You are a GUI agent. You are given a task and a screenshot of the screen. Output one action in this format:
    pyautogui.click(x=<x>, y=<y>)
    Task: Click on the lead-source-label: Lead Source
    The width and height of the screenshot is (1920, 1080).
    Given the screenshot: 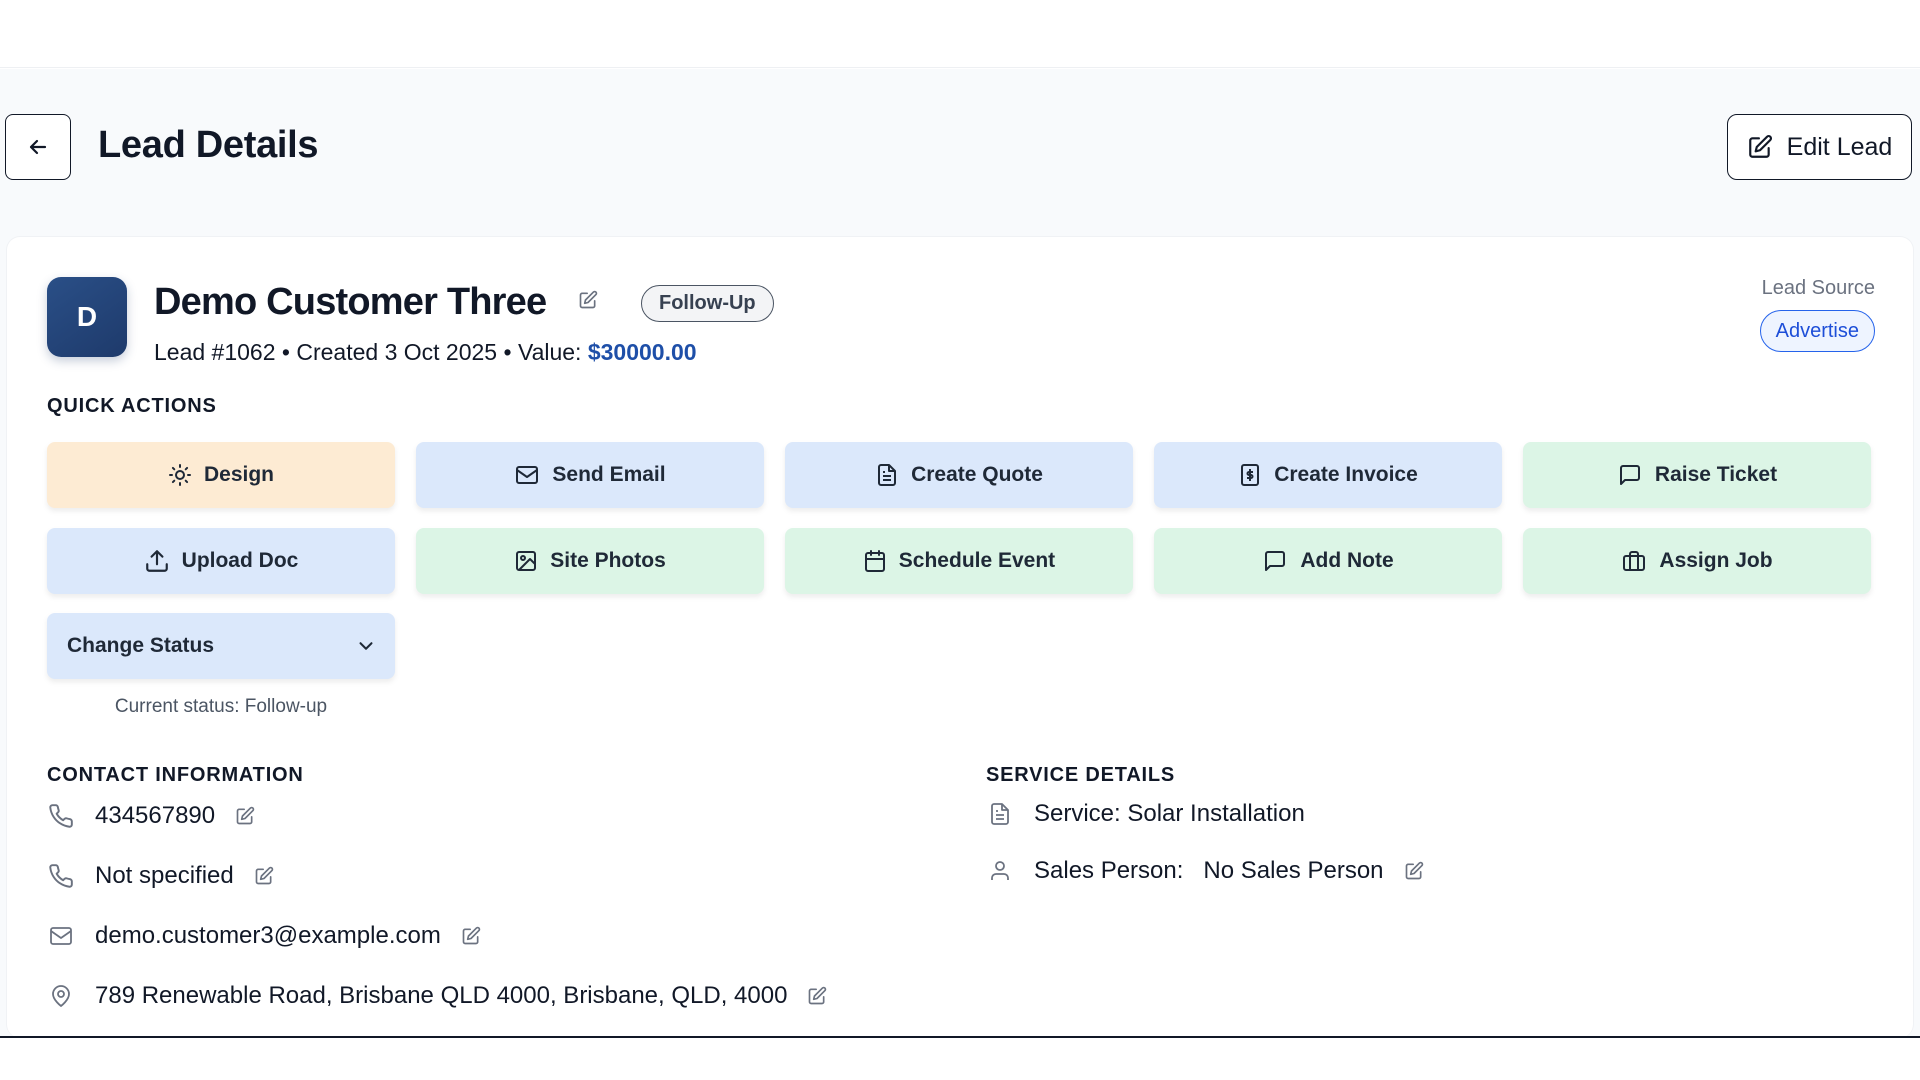 What is the action you would take?
    pyautogui.click(x=1818, y=288)
    